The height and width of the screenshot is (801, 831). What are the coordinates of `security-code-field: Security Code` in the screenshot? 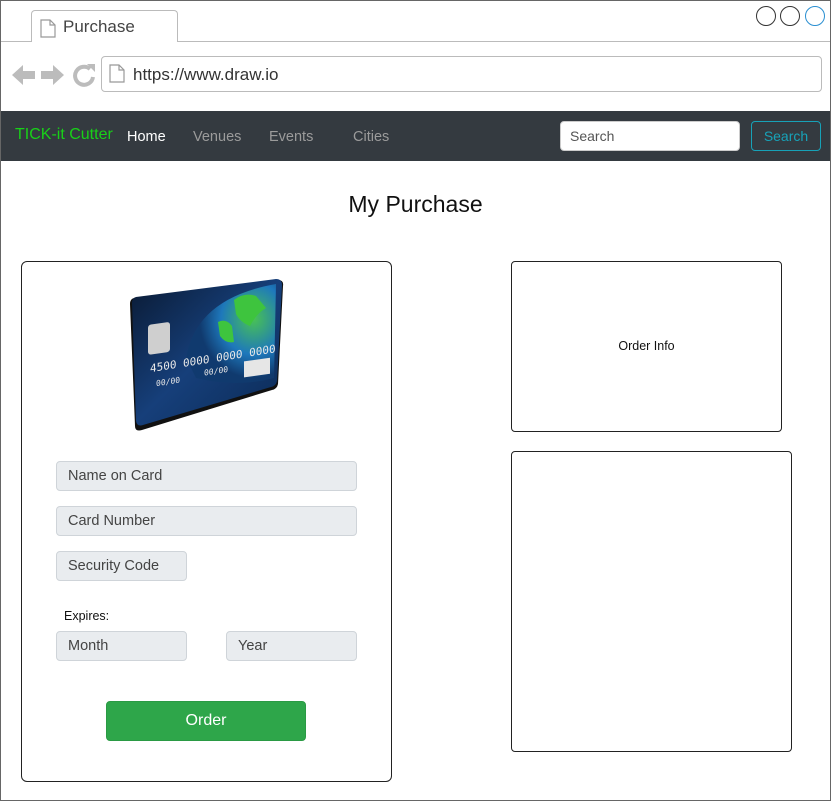 It's located at (121, 566).